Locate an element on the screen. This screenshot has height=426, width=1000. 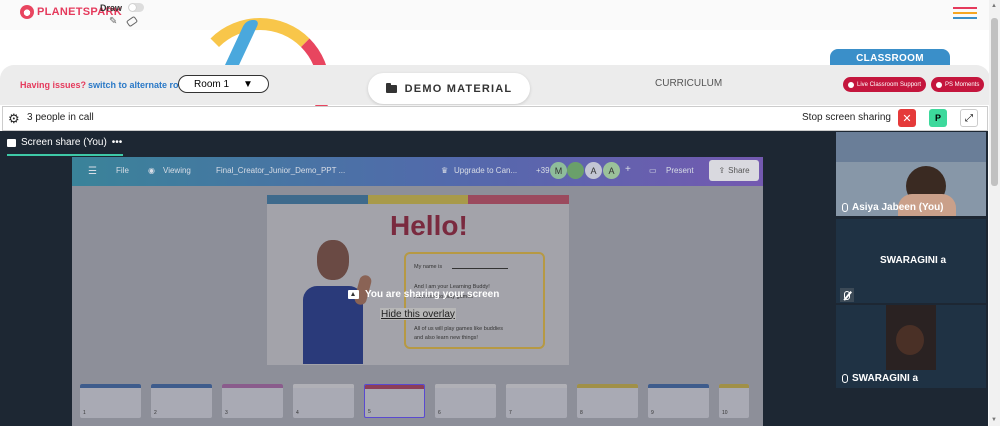
slide-thumbnail: 1 is located at coordinates (110, 401).